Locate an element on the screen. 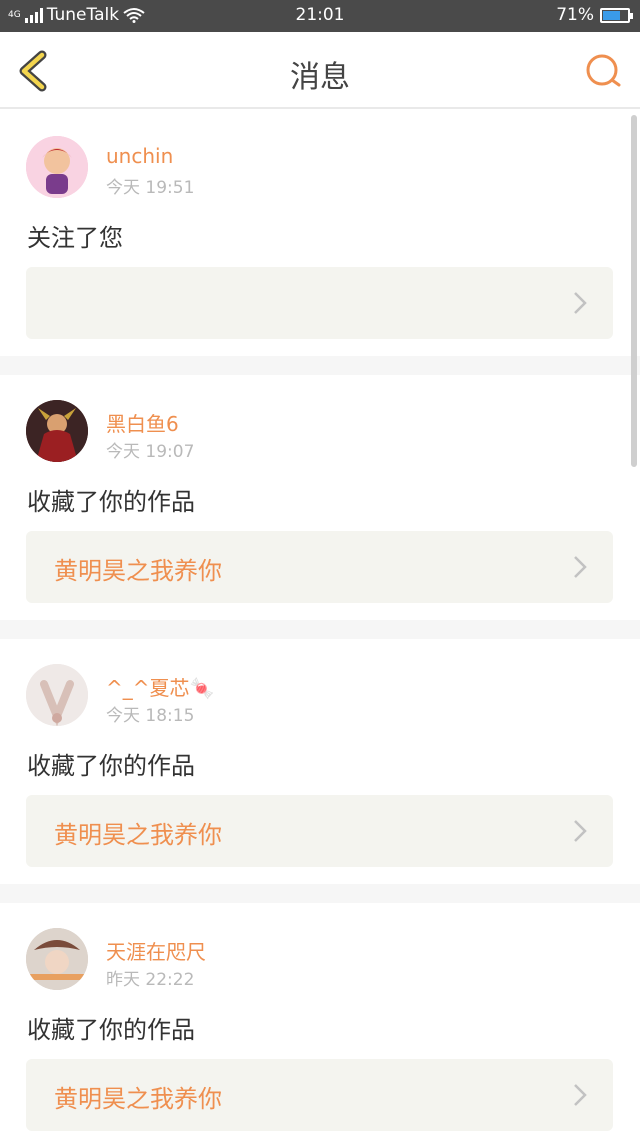  status-bar: 4G TuneTalk 21:01 71% is located at coordinates (320, 16).